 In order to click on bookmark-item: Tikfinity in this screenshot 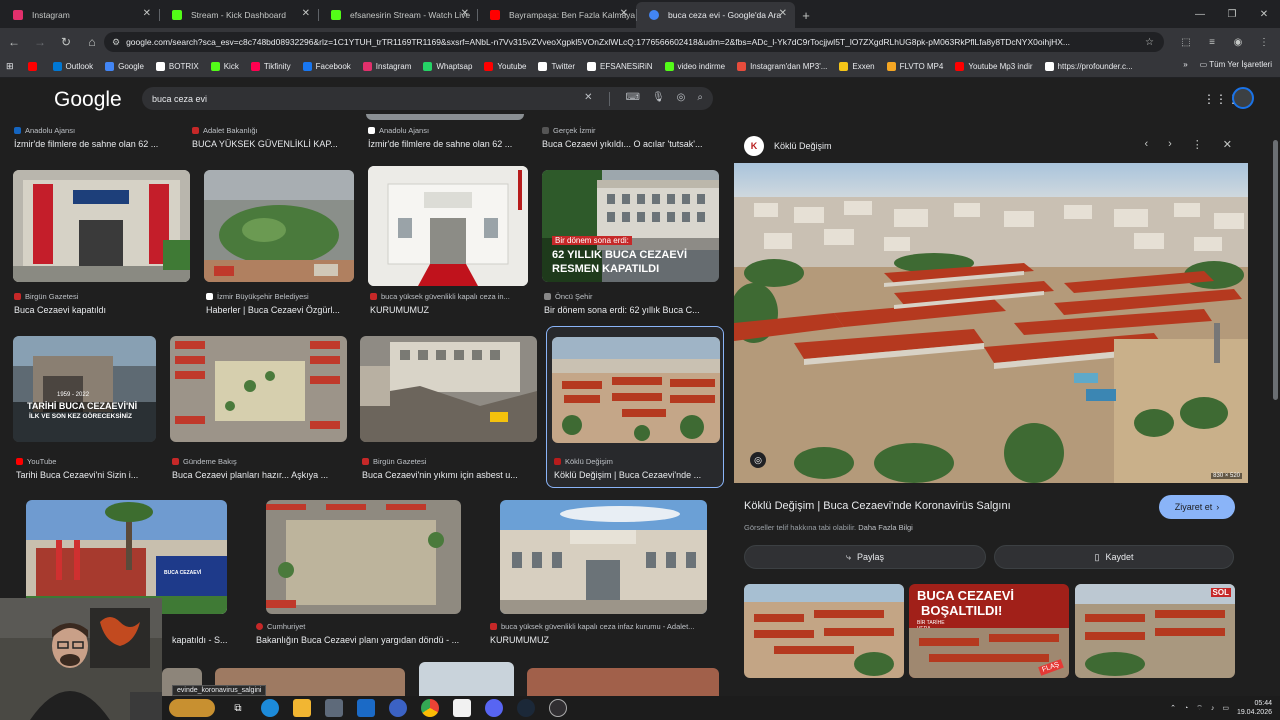, I will do `click(271, 66)`.